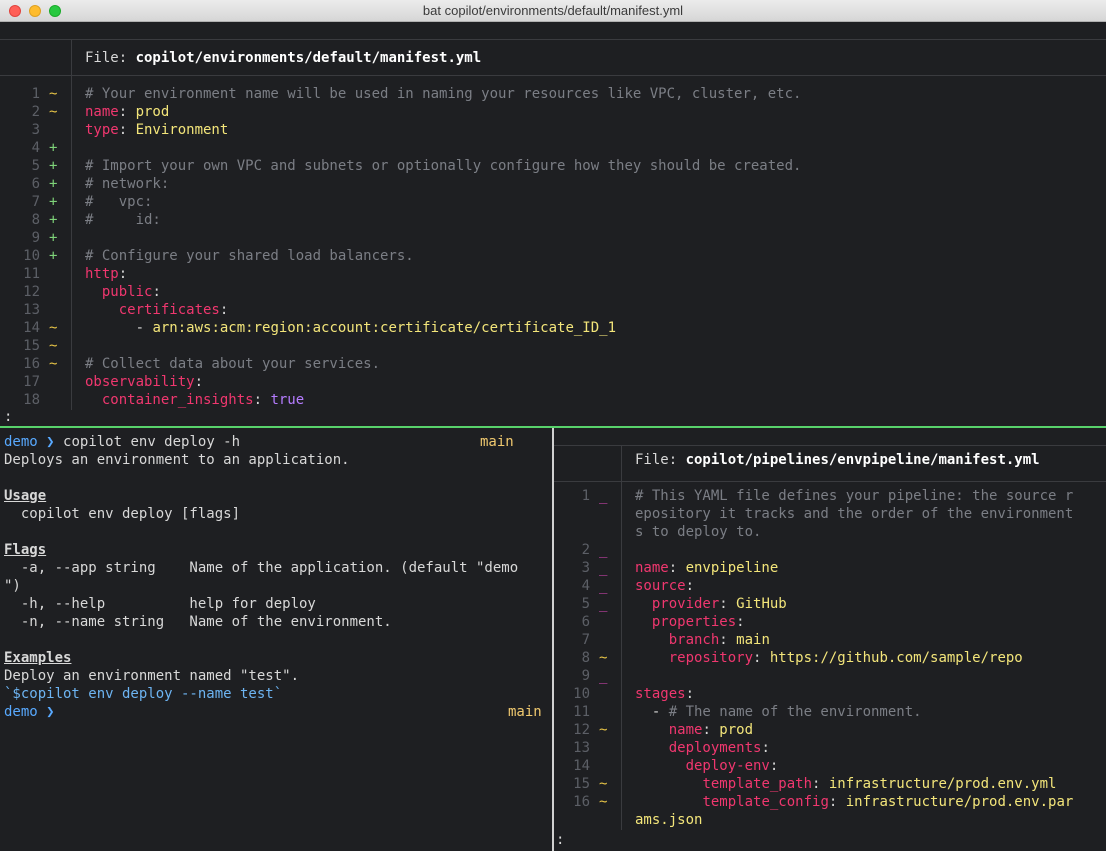 The height and width of the screenshot is (851, 1106). What do you see at coordinates (31, 382) in the screenshot?
I see `line-number: 17` at bounding box center [31, 382].